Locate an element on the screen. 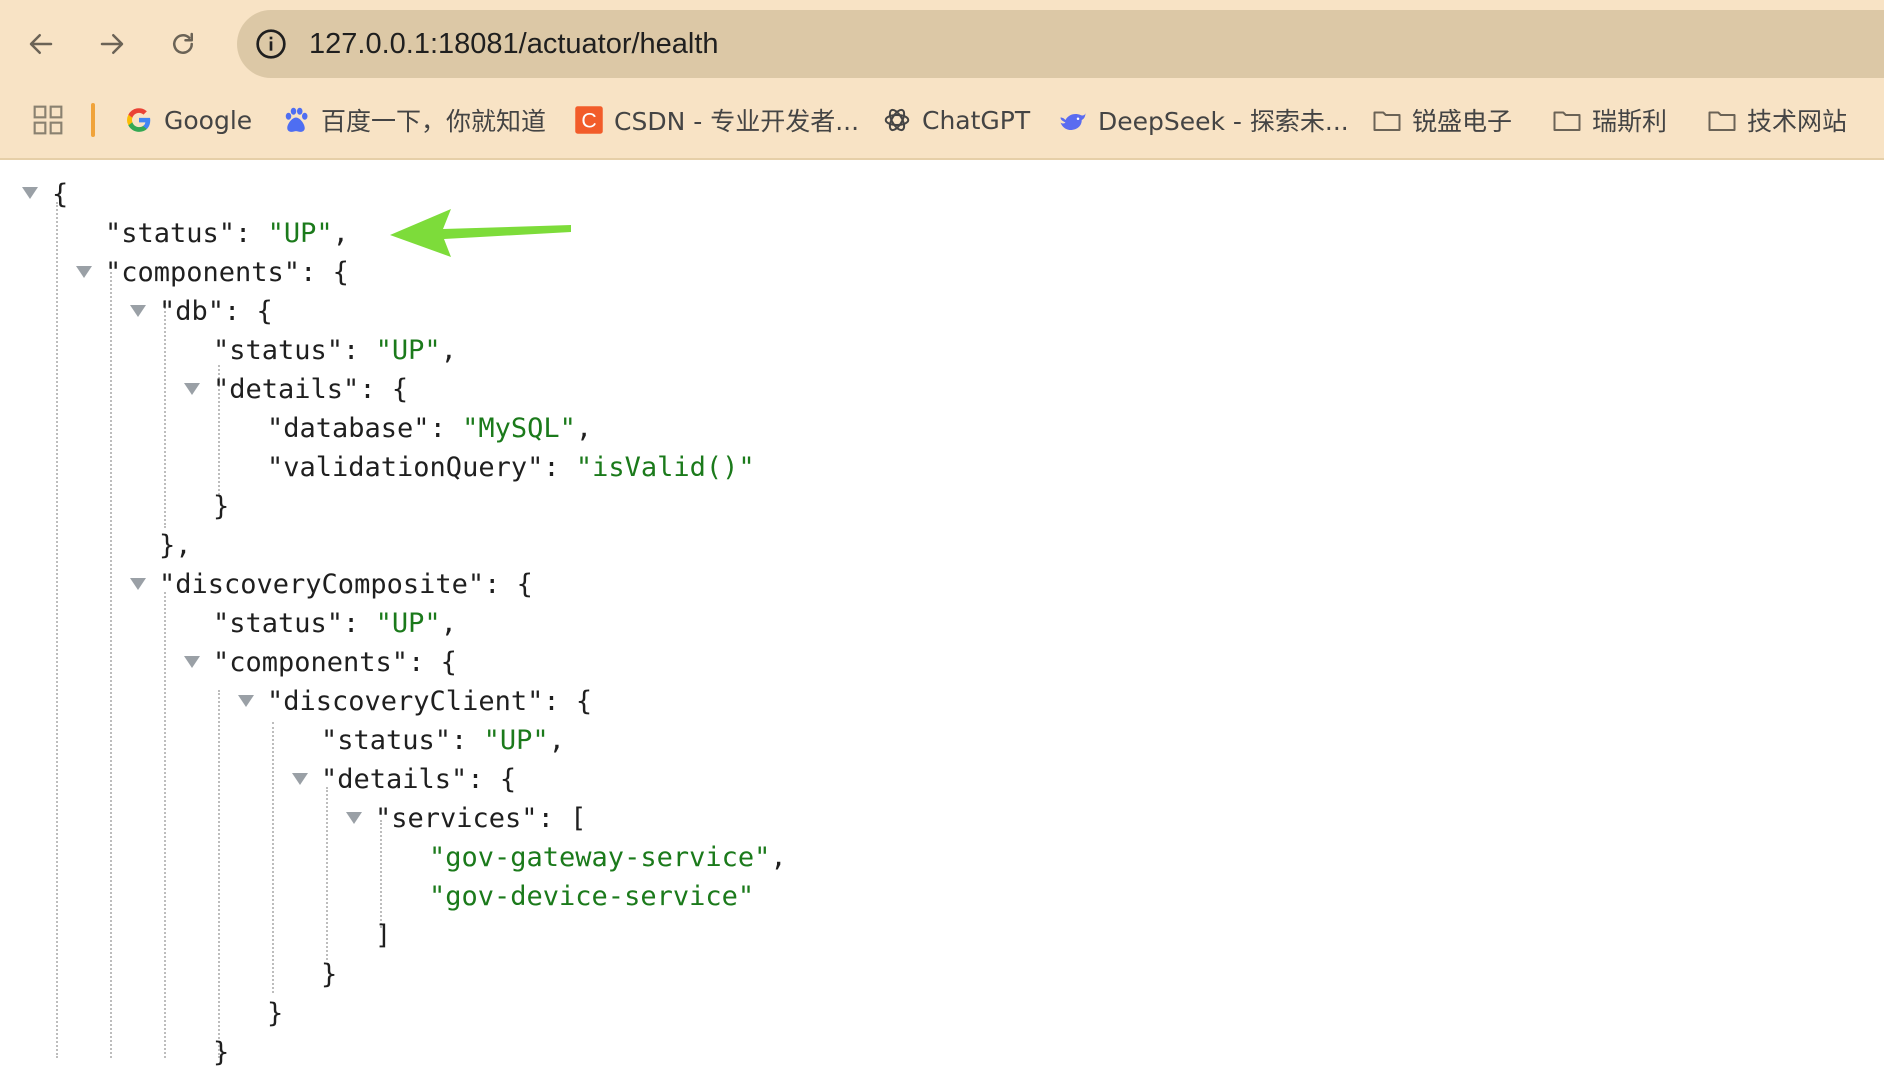 This screenshot has width=1884, height=1072. bookmark-folder-tech: 技术网站 is located at coordinates (1777, 120).